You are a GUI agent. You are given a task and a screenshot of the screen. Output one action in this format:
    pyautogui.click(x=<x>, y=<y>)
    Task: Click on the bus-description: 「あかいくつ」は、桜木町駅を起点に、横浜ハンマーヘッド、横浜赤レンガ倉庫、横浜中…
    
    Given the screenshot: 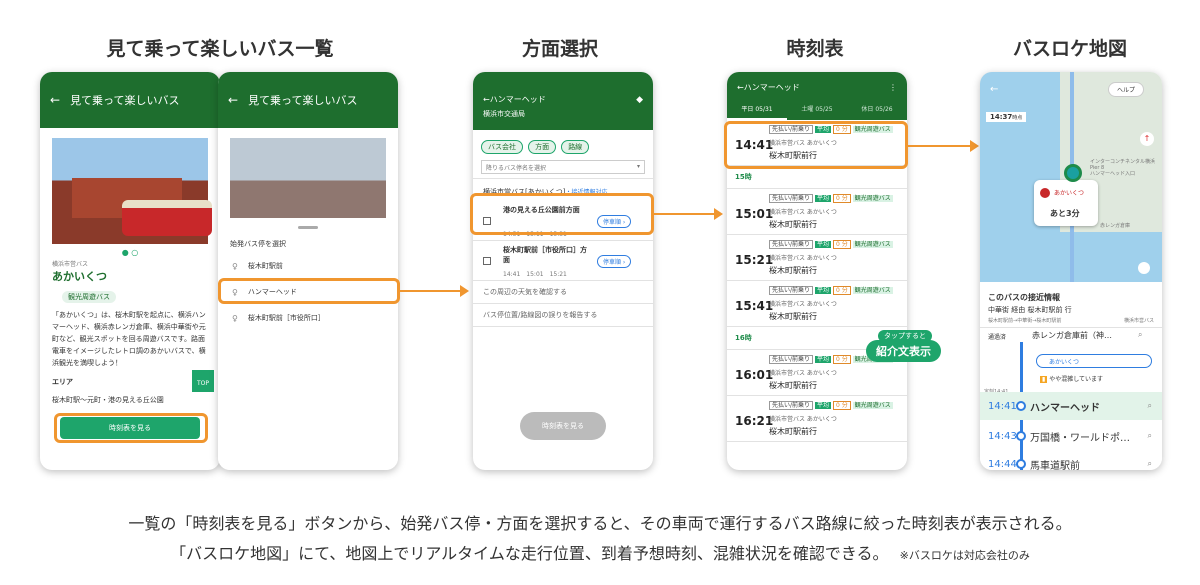 What is the action you would take?
    pyautogui.click(x=129, y=339)
    